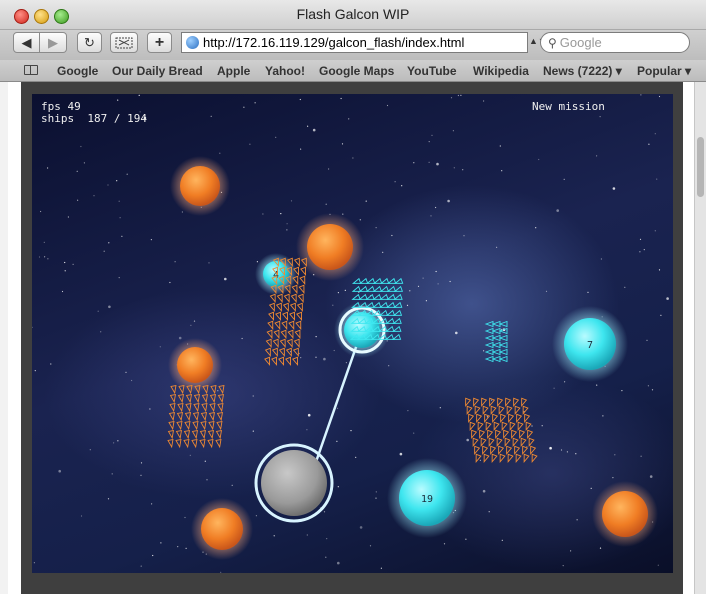 The width and height of the screenshot is (706, 594). I want to click on planet-neutral-target, so click(294, 483).